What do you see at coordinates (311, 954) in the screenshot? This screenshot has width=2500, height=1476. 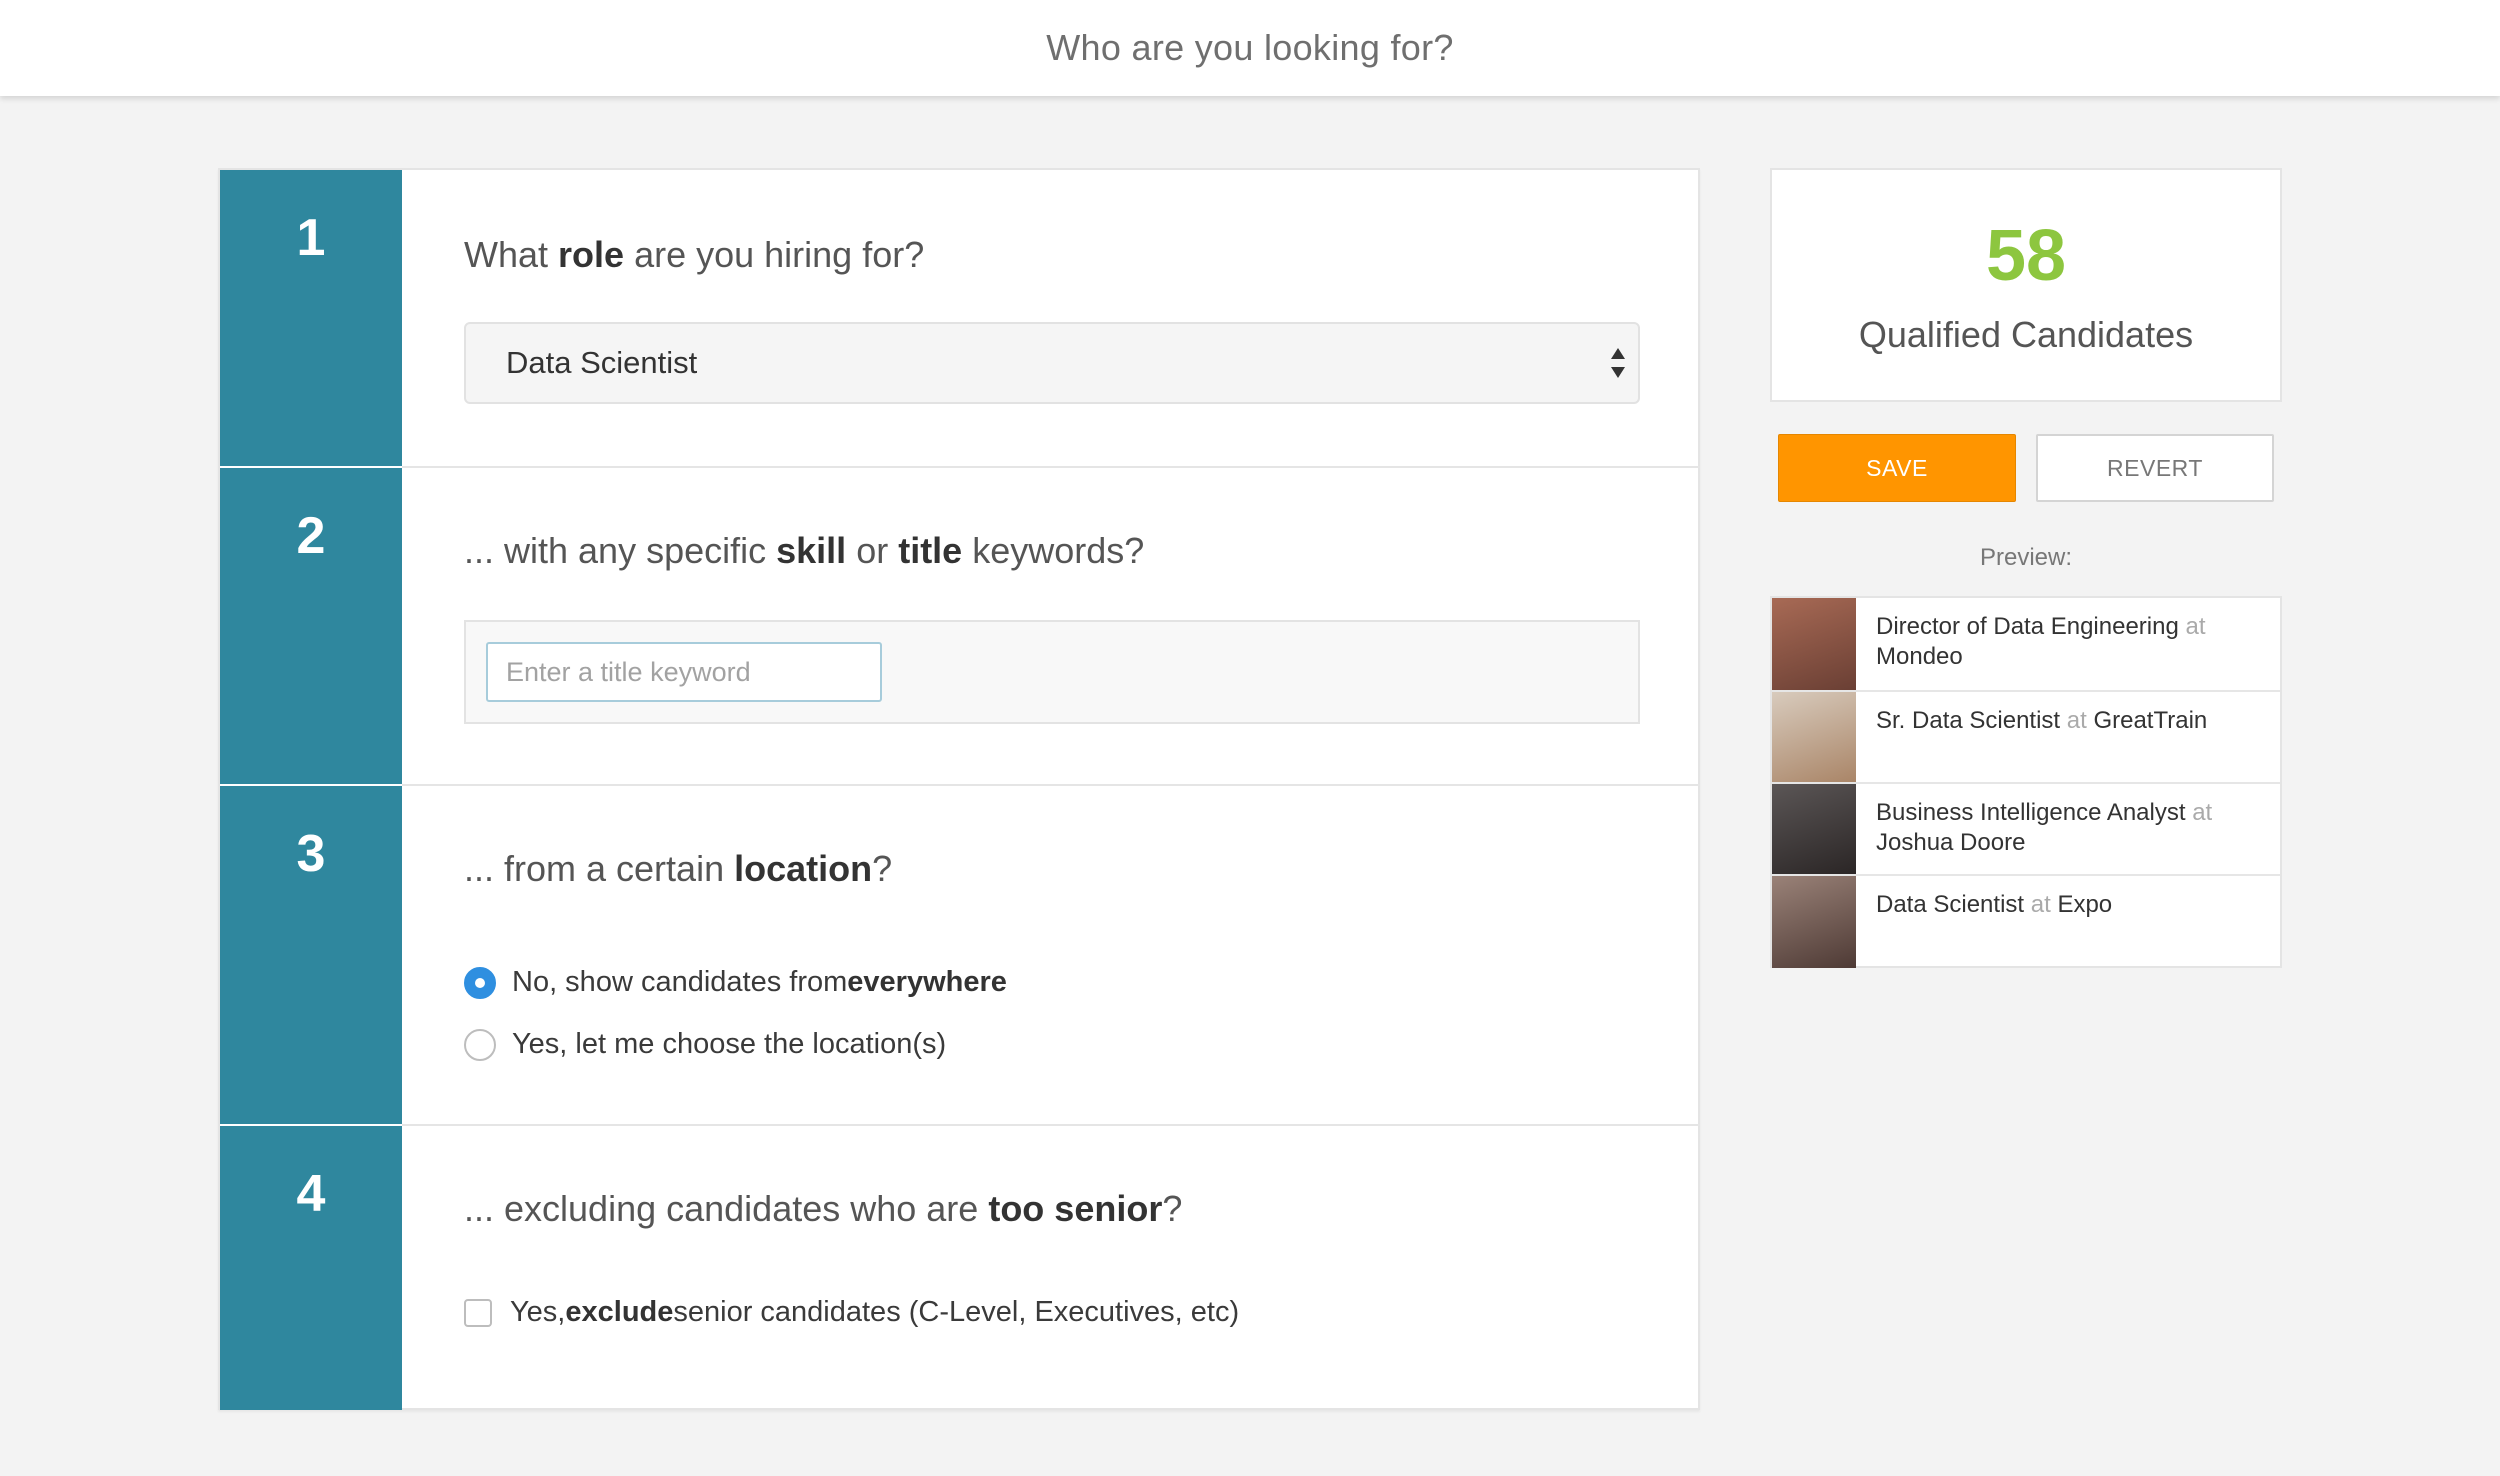 I see `step-number: 3` at bounding box center [311, 954].